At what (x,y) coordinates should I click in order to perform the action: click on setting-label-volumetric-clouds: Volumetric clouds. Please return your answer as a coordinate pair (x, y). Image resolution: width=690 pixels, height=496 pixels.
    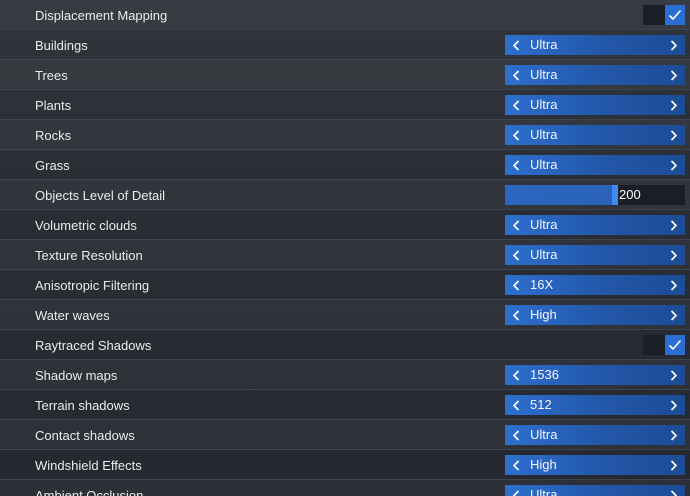
    Looking at the image, I should click on (86, 225).